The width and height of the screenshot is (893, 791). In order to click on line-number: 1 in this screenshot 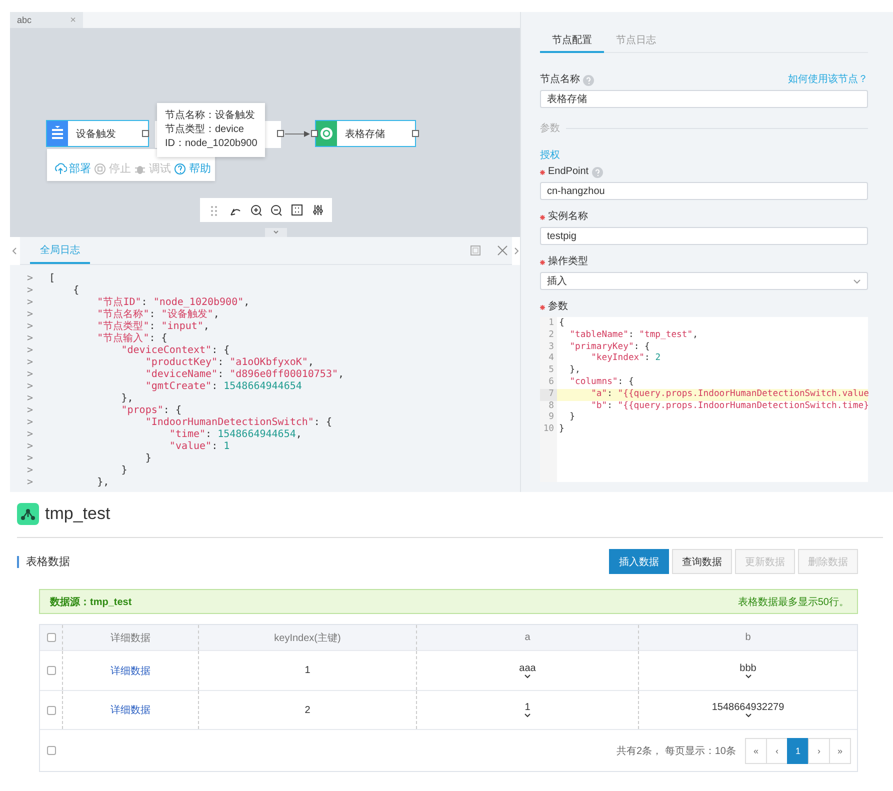, I will do `click(551, 324)`.